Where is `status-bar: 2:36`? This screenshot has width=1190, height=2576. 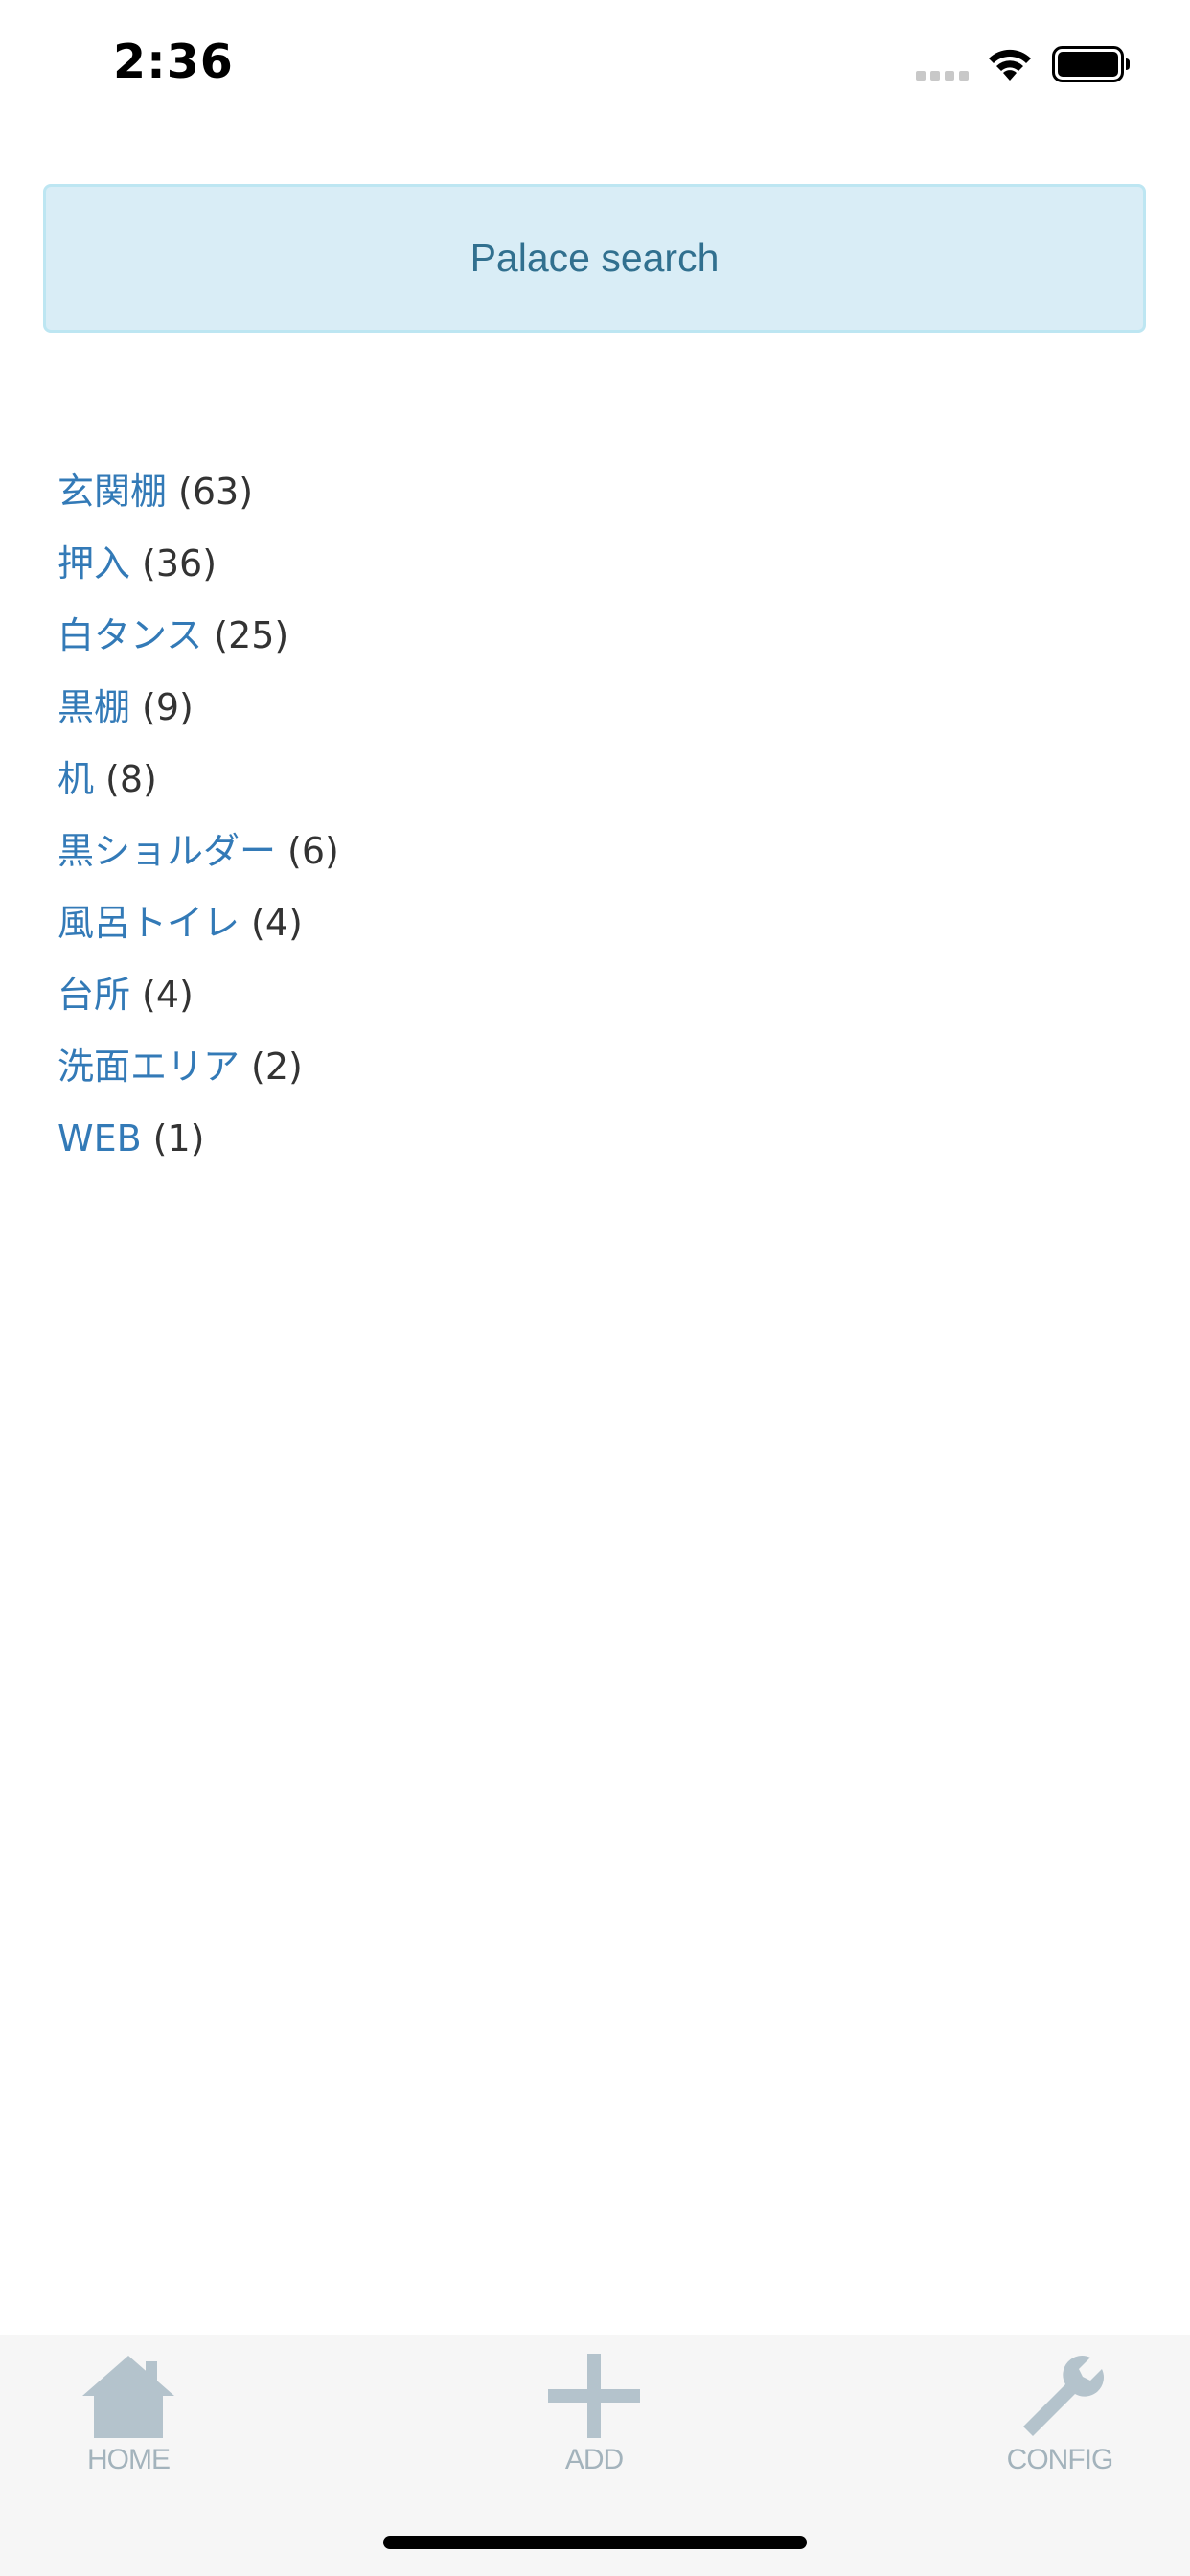 status-bar: 2:36 is located at coordinates (595, 63).